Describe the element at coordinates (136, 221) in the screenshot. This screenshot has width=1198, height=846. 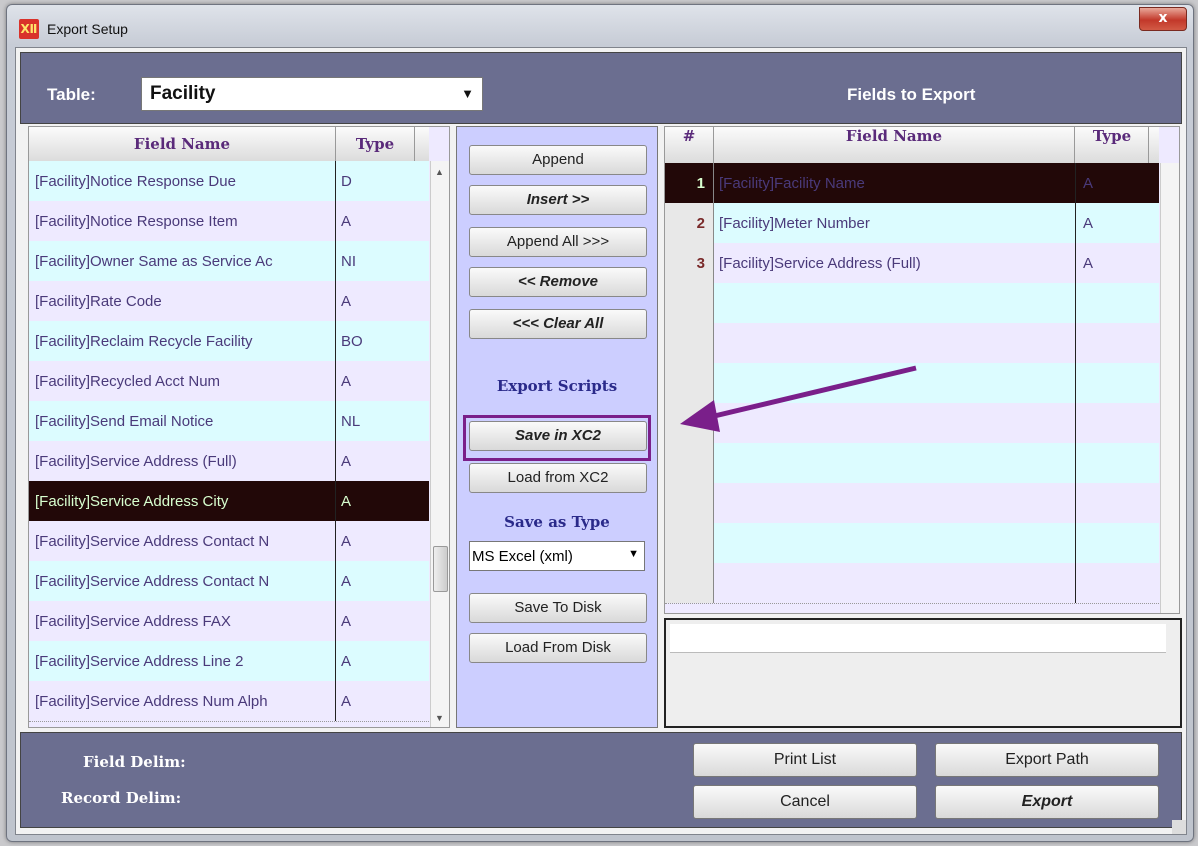
I see `field-name-cell: [Facility]Notice Response Item` at that location.